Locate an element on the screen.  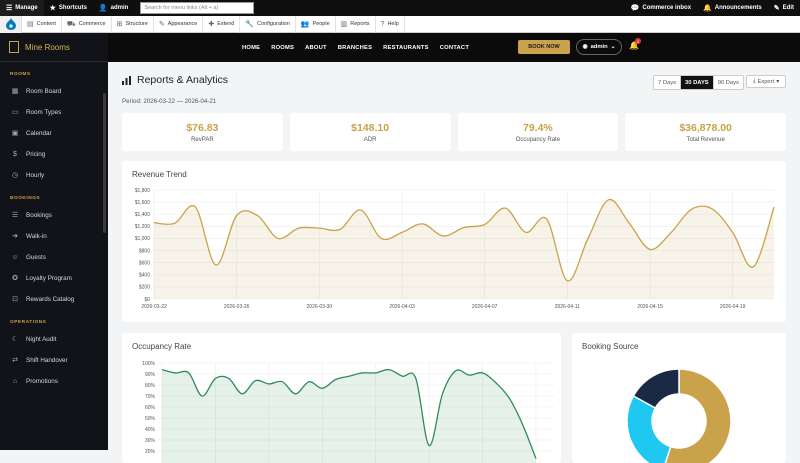
sidebar-item-loyalty-program: ✪ Loyalty Program is located at coordinates (54, 278).